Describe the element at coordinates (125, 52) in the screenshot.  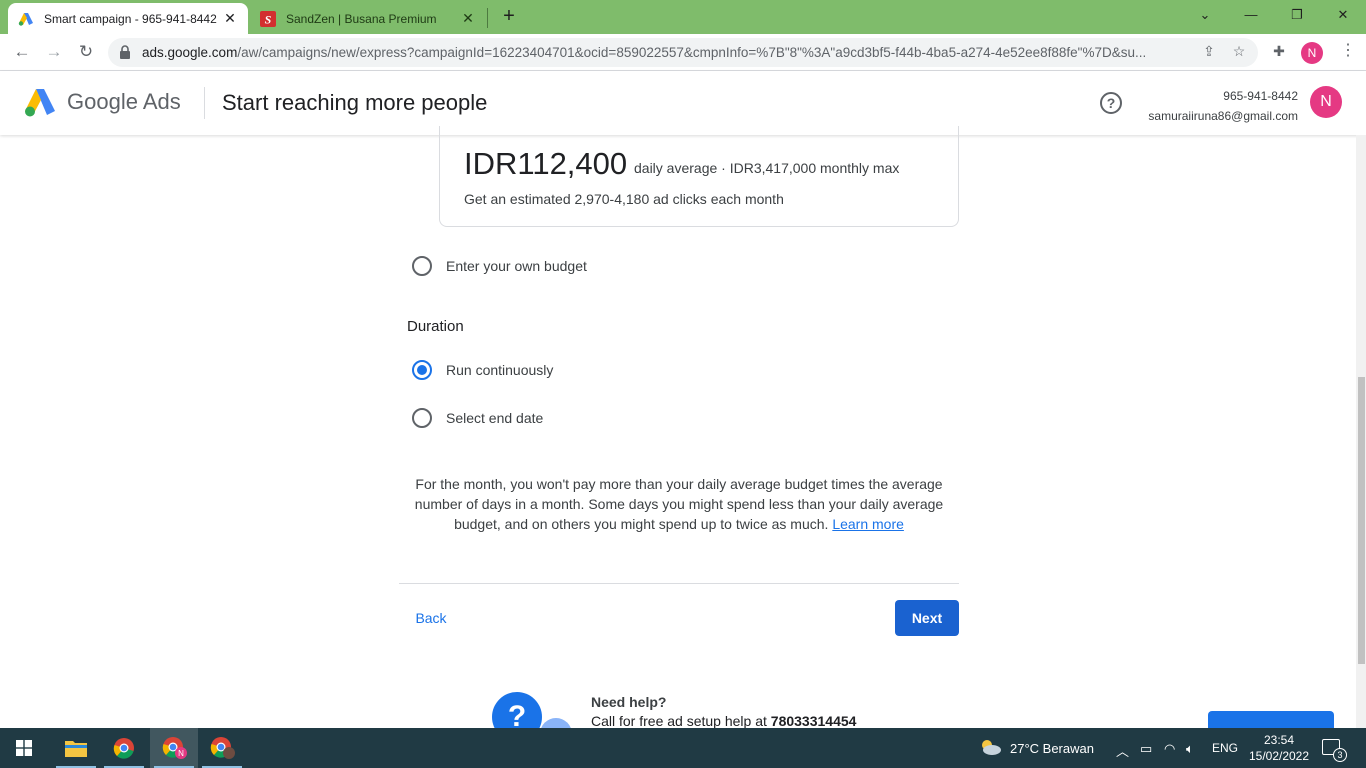
I see `lock-icon` at that location.